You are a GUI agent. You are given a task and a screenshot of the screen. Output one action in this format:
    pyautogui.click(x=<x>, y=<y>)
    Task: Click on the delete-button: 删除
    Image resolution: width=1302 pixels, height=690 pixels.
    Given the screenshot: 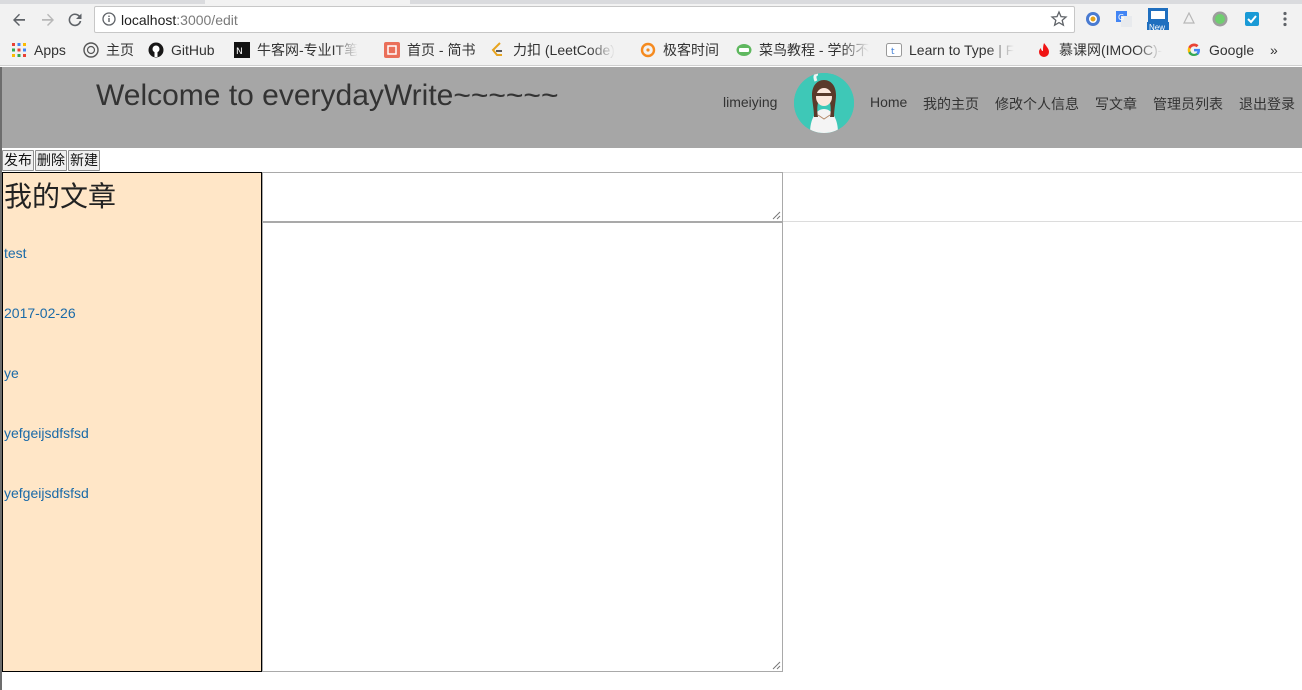 What is the action you would take?
    pyautogui.click(x=51, y=160)
    